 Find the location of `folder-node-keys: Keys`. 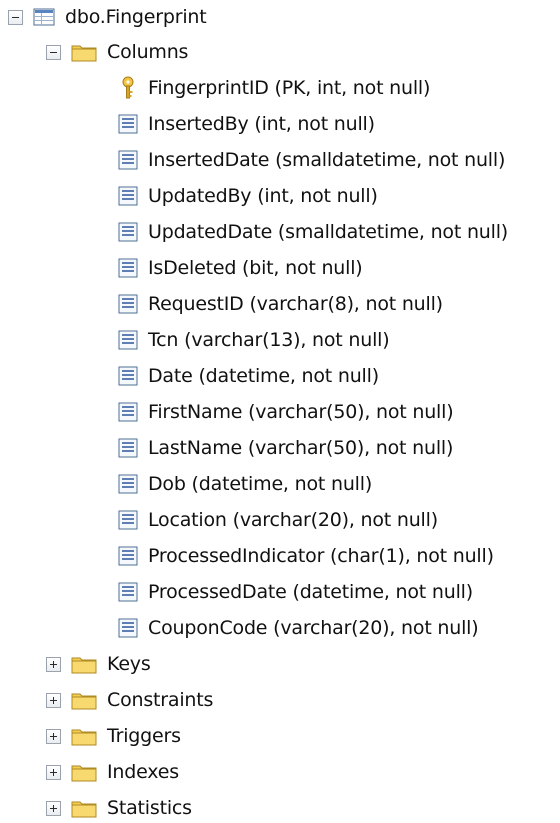

folder-node-keys: Keys is located at coordinates (98, 664).